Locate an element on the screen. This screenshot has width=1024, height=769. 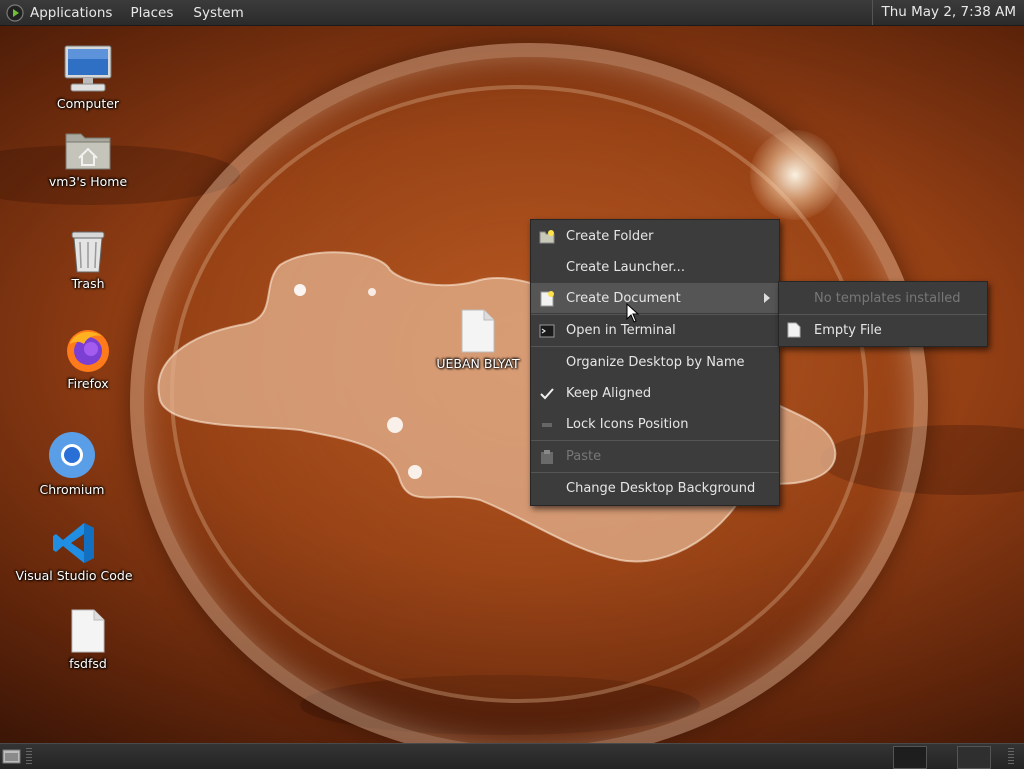
new-document-icon is located at coordinates (547, 299).